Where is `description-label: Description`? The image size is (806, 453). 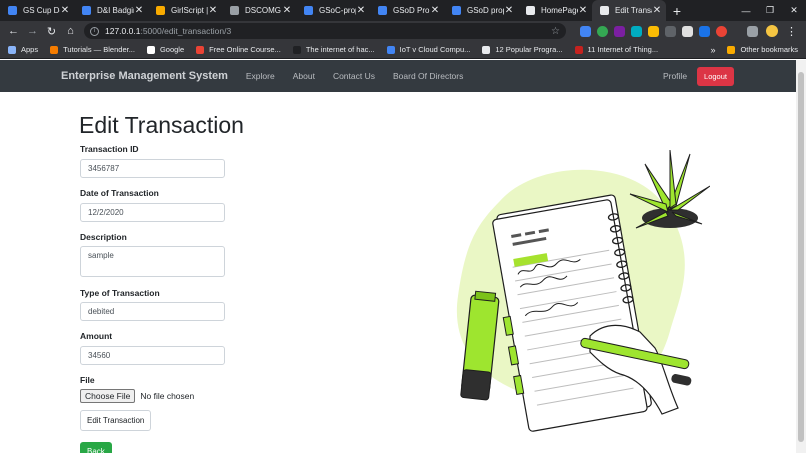 description-label: Description is located at coordinates (103, 237).